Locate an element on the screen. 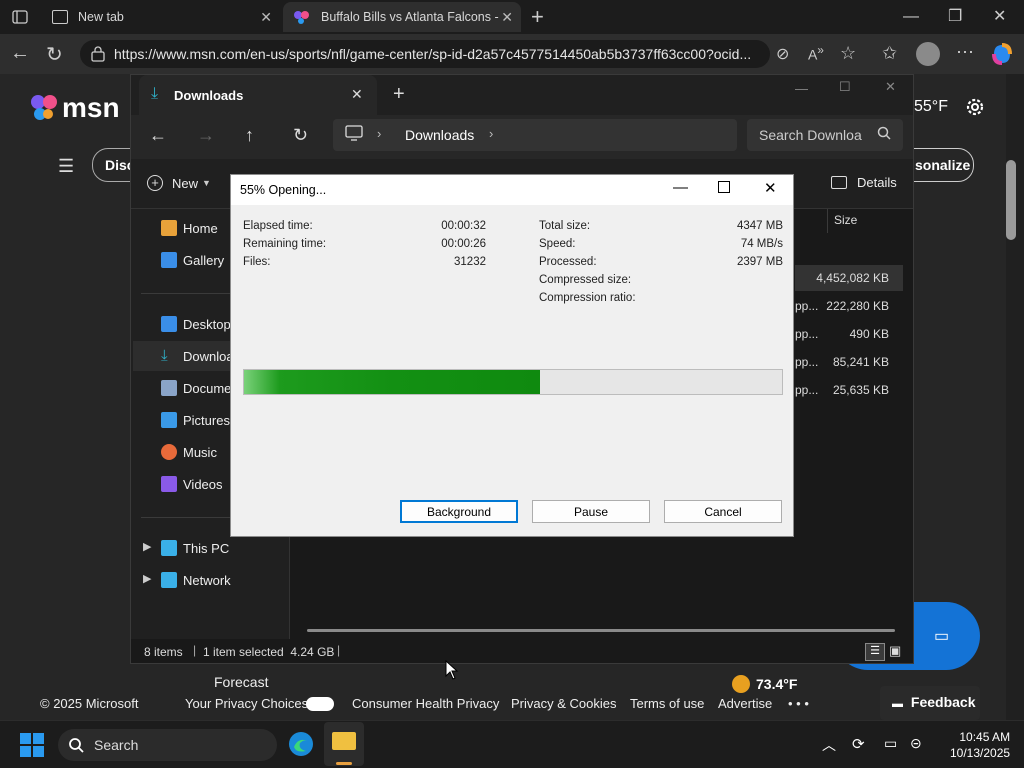  maximize-icon: ☐ is located at coordinates (845, 87).